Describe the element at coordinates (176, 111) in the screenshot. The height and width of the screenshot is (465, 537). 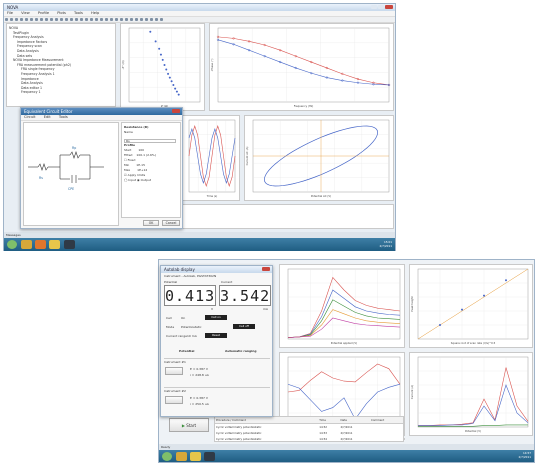
I see `circuit-editor-close-button` at that location.